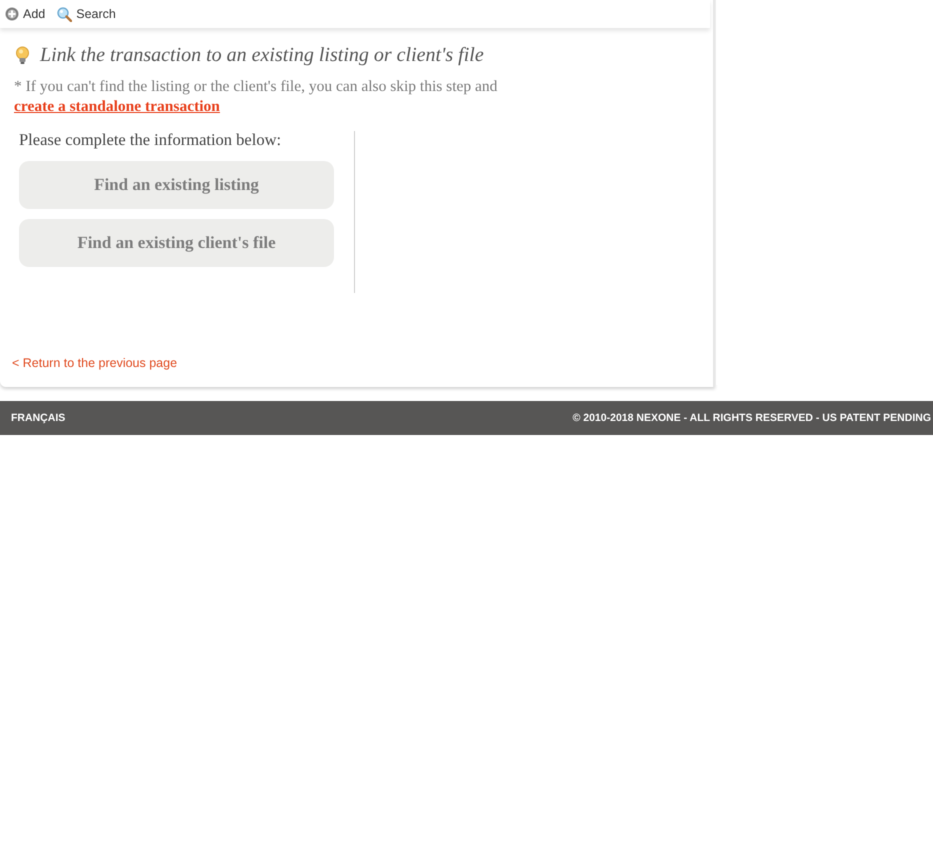 This screenshot has height=867, width=933. What do you see at coordinates (38, 418) in the screenshot?
I see `language-link: FRANÇAIS` at bounding box center [38, 418].